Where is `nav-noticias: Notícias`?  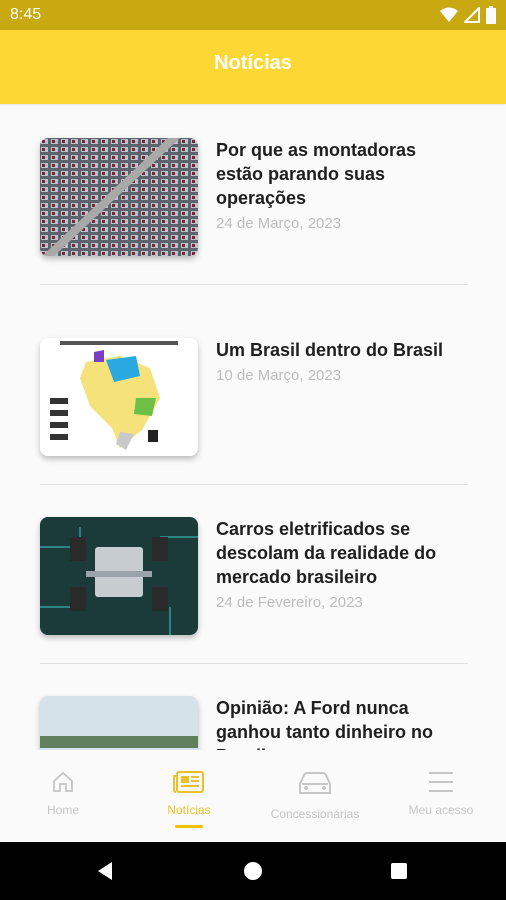
nav-noticias: Notícias is located at coordinates (189, 796).